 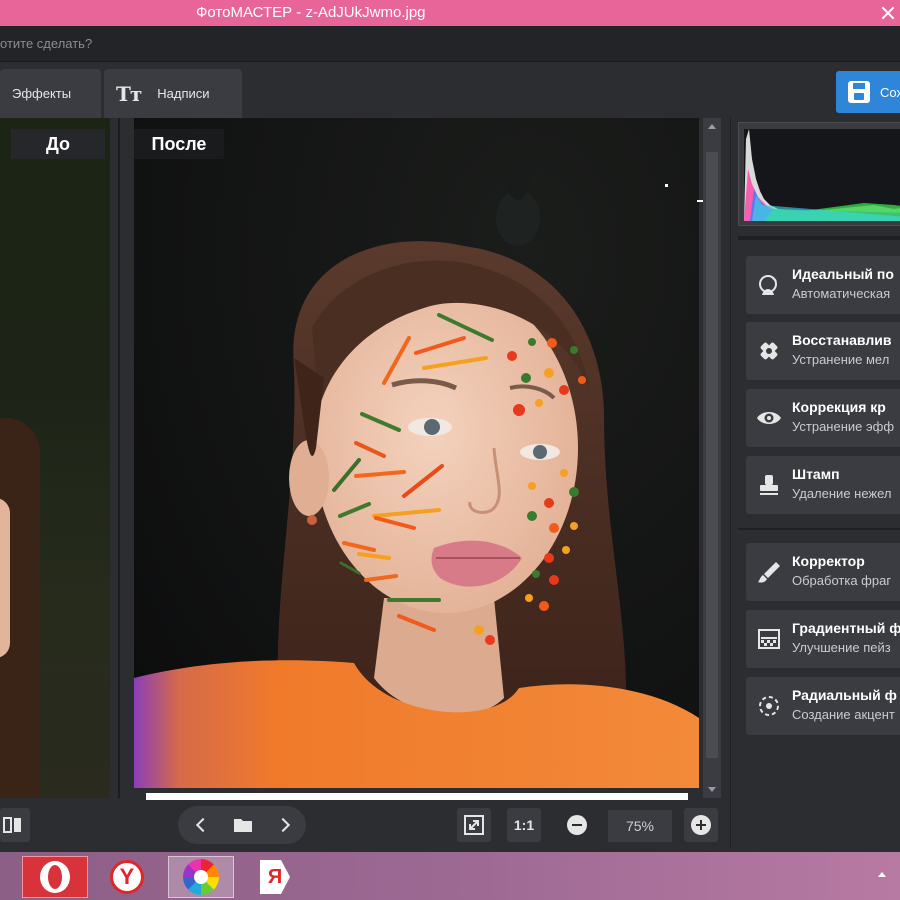 What do you see at coordinates (846, 628) in the screenshot?
I see `tool-title: Градиентный ф` at bounding box center [846, 628].